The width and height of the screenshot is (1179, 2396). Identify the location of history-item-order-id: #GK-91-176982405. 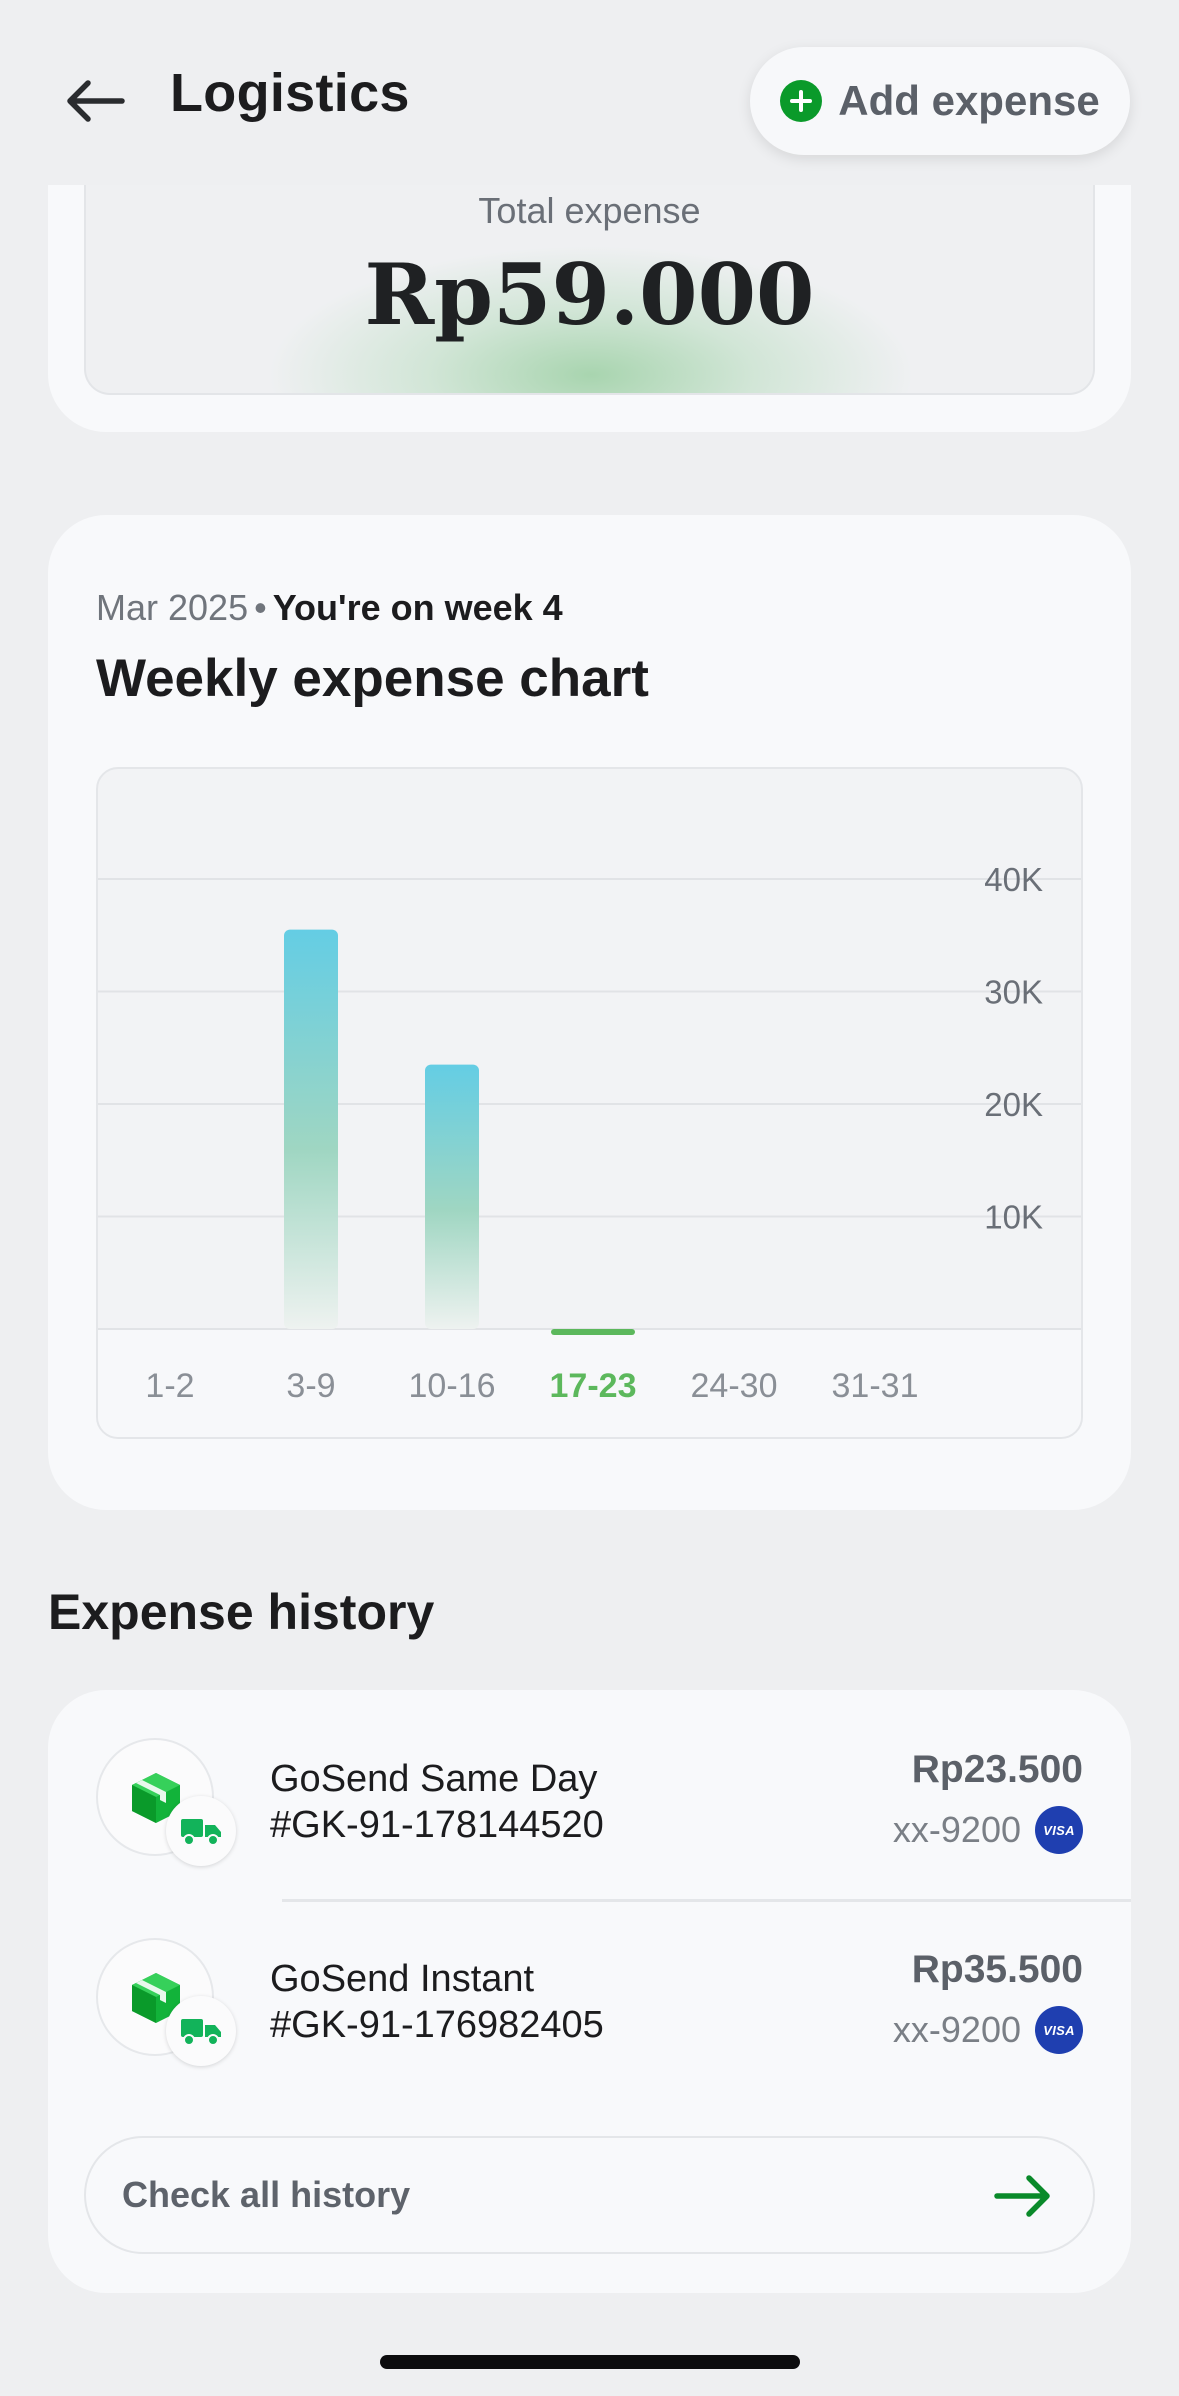
(437, 2025).